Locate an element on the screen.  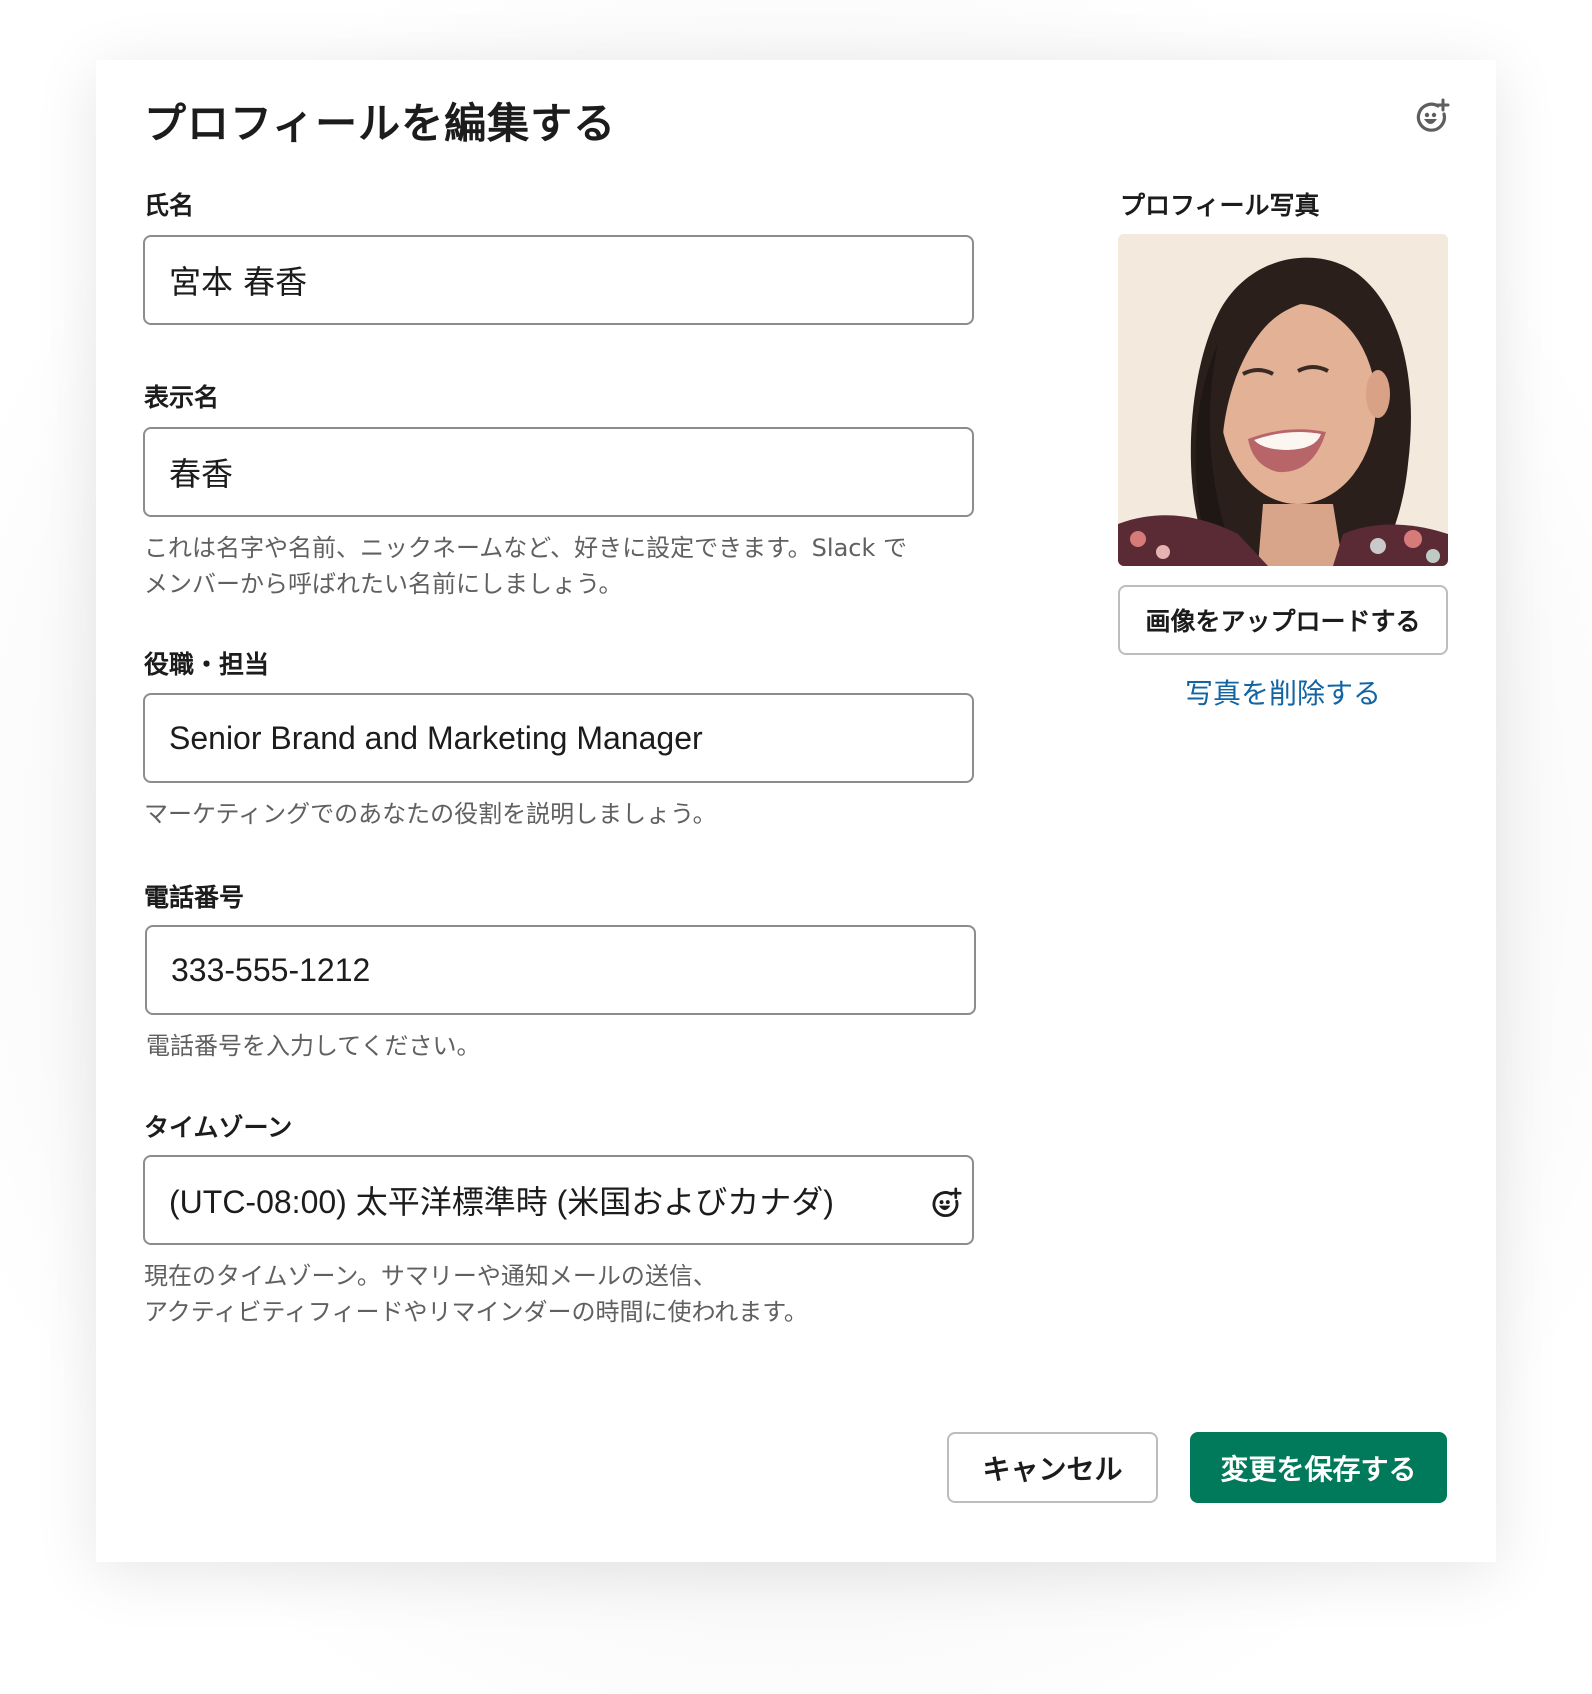
save-changes-button: 変更を保存する is located at coordinates (1318, 1467).